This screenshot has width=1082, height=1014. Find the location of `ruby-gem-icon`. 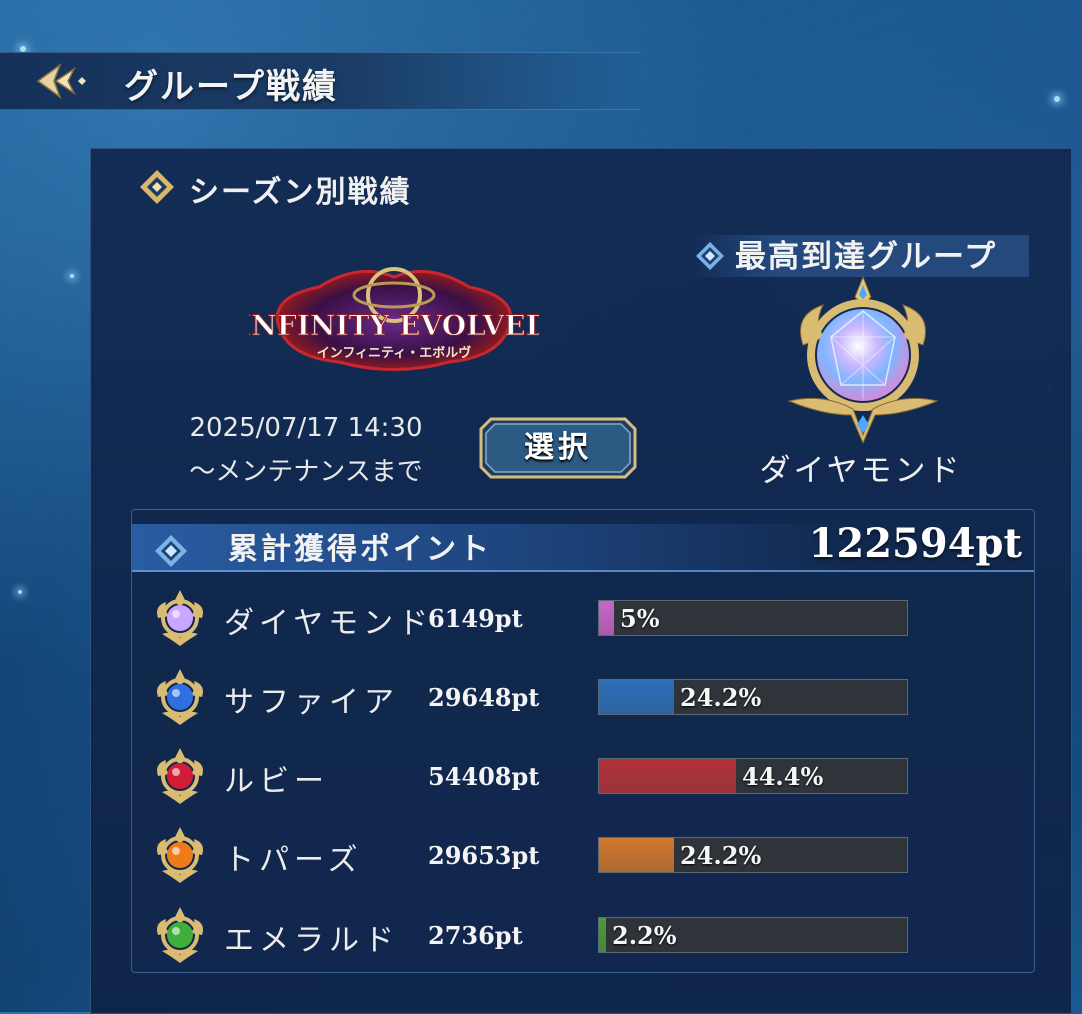

ruby-gem-icon is located at coordinates (180, 776).